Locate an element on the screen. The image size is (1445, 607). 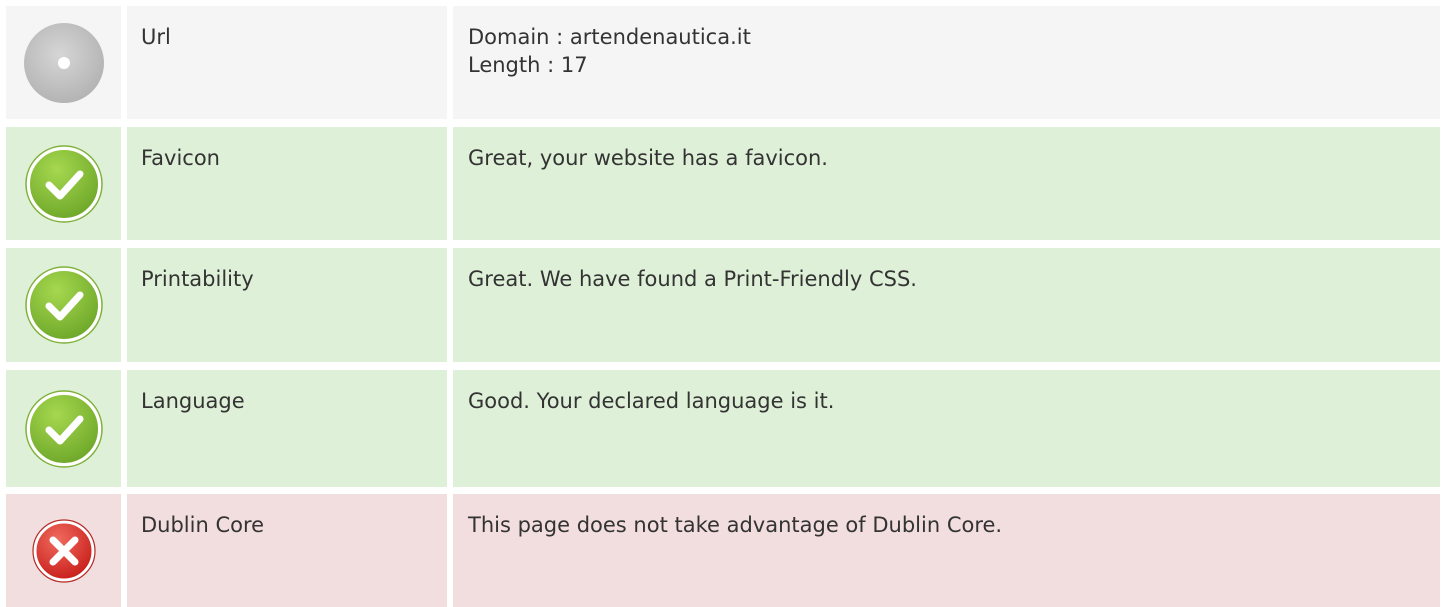
row-label: Language is located at coordinates (287, 428).